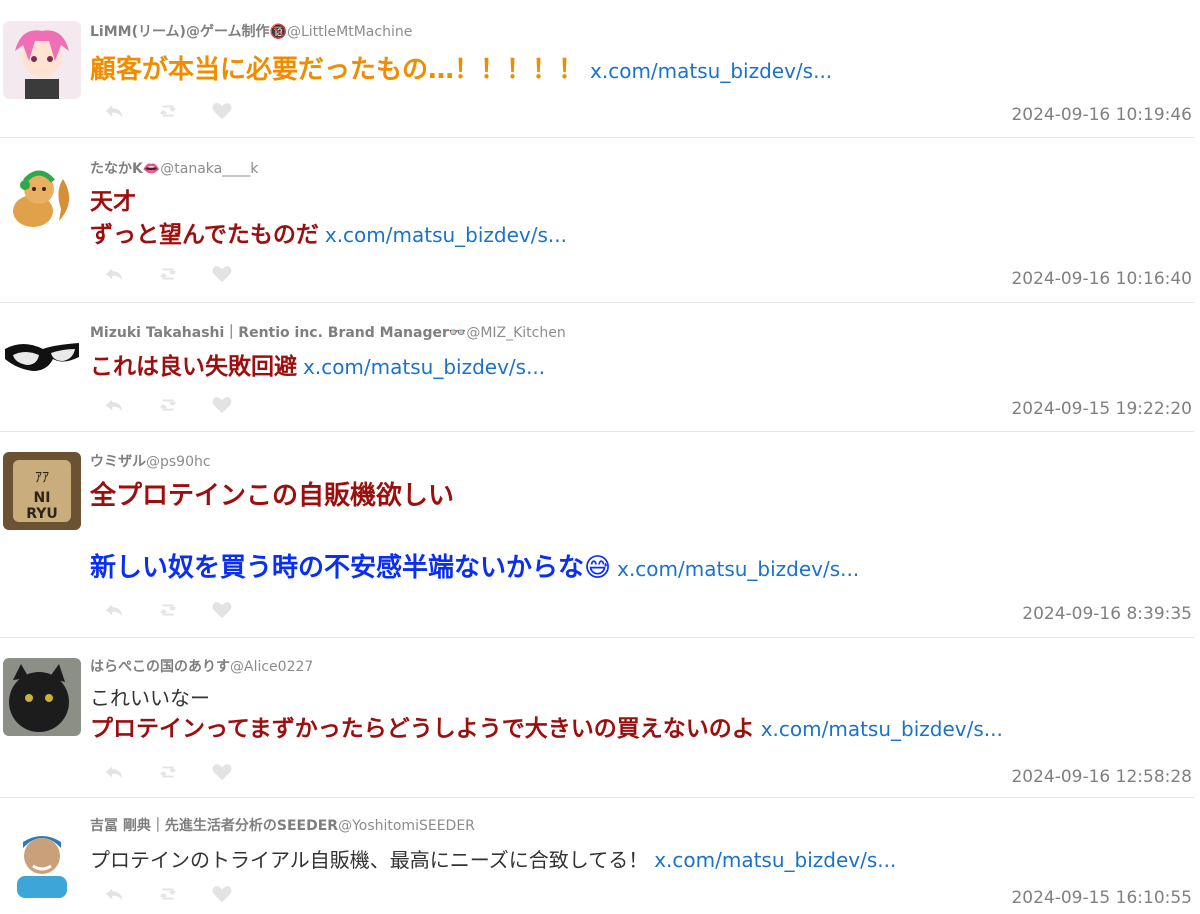  Describe the element at coordinates (406, 826) in the screenshot. I see `user-handle: @YoshitomiSEEDER` at that location.